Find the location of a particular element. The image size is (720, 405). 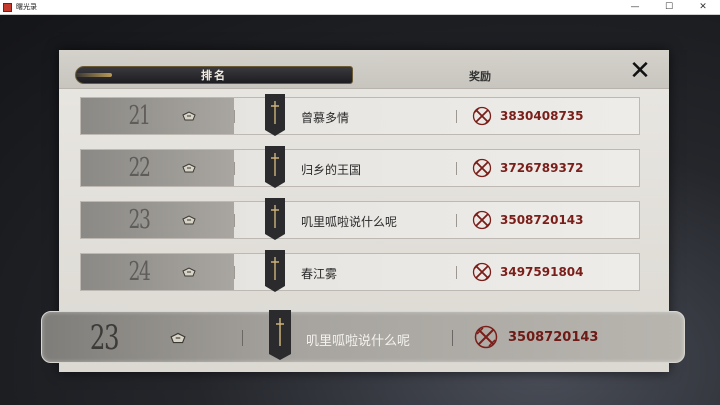

window-title: 曙光录 is located at coordinates (26, 7).